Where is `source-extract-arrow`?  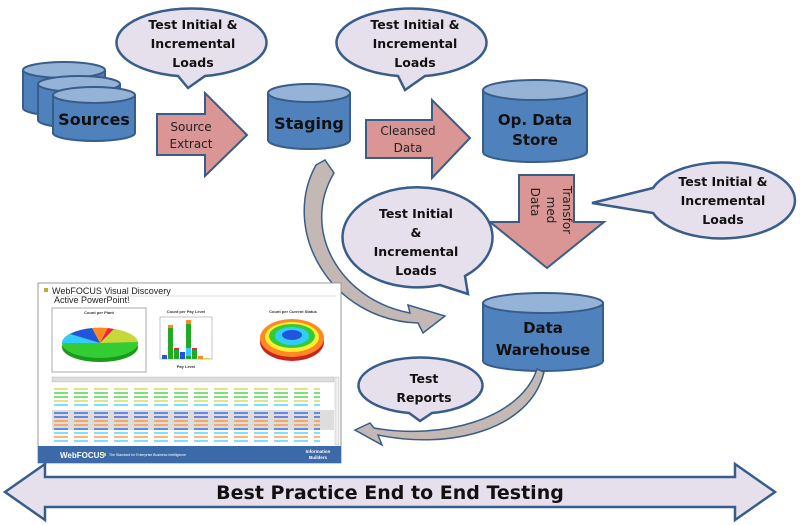
source-extract-arrow is located at coordinates (202, 134).